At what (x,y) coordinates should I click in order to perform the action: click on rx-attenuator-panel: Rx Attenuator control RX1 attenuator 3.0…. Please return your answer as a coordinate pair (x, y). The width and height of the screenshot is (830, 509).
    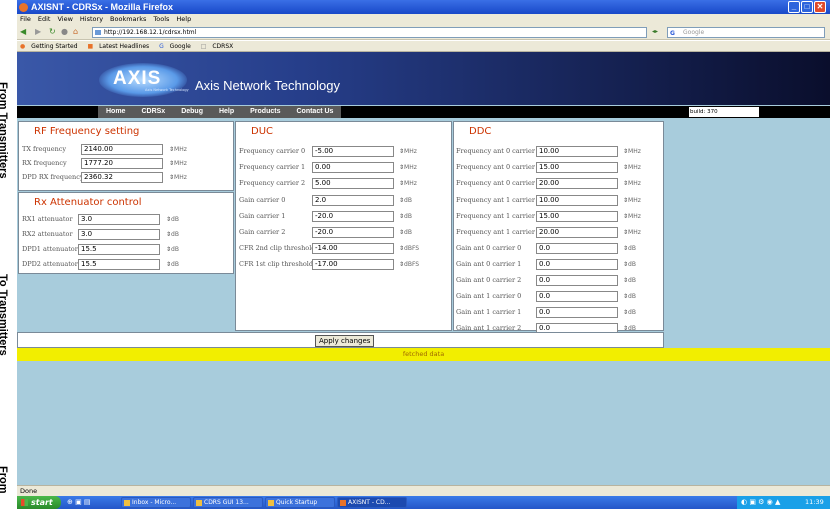
    Looking at the image, I should click on (126, 233).